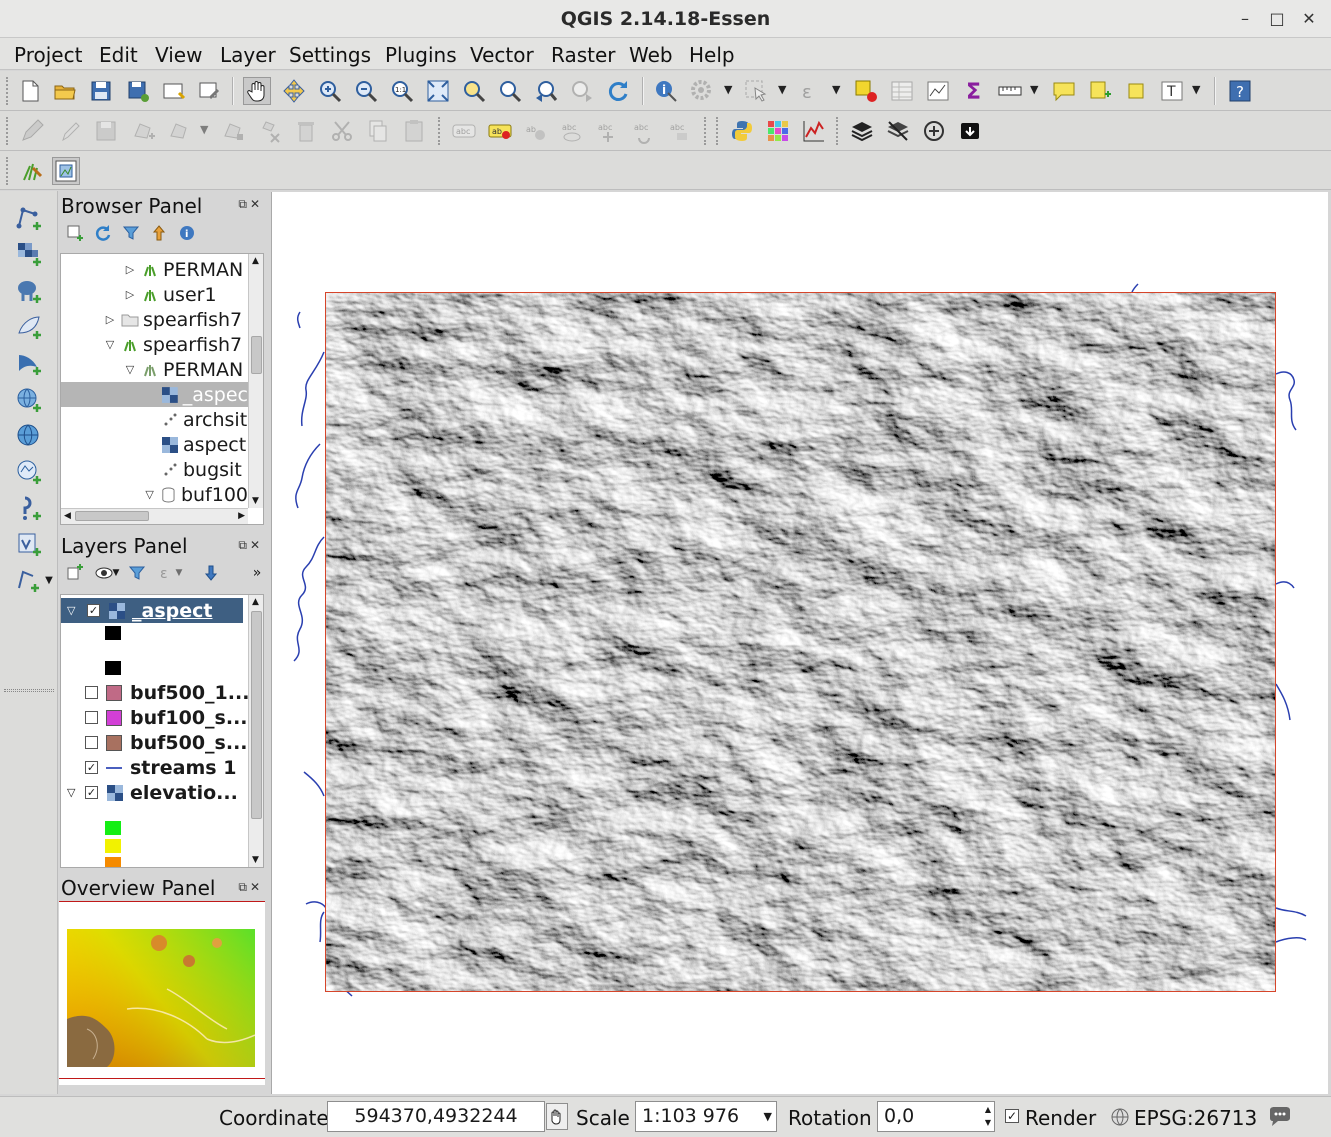 This screenshot has height=1137, width=1331. What do you see at coordinates (29, 436) in the screenshot?
I see `add-wcs-layer-icon` at bounding box center [29, 436].